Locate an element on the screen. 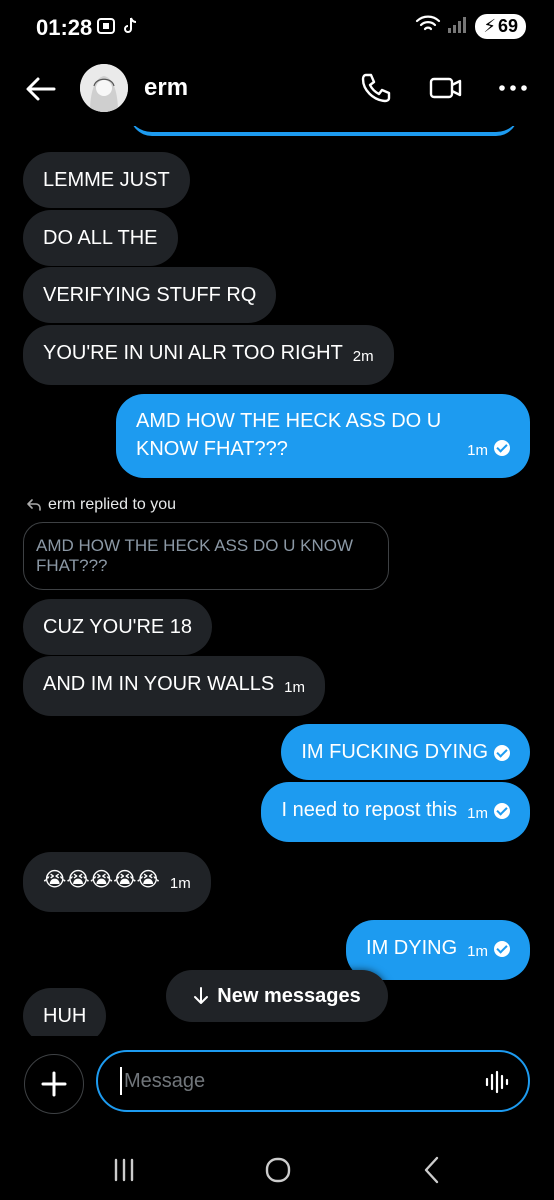  message-incoming: LEMME JUST is located at coordinates (106, 180).